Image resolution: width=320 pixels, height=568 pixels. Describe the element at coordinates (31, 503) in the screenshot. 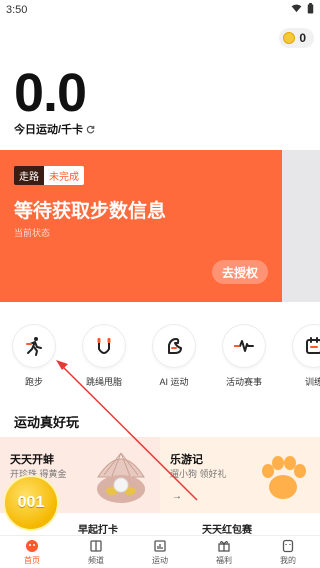

I see `floating-coin-button: 001` at that location.